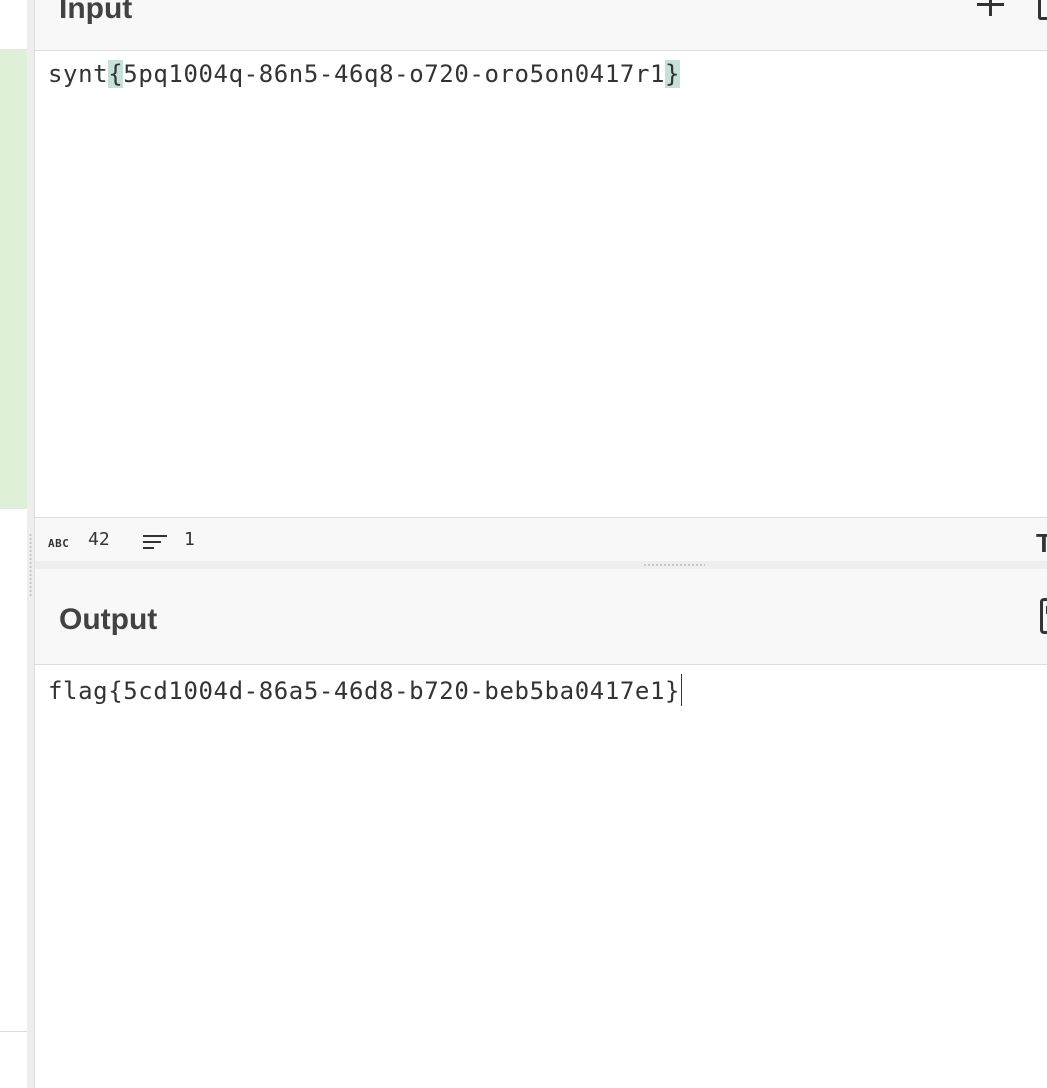  Describe the element at coordinates (541, 617) in the screenshot. I see `output-header: Output` at that location.